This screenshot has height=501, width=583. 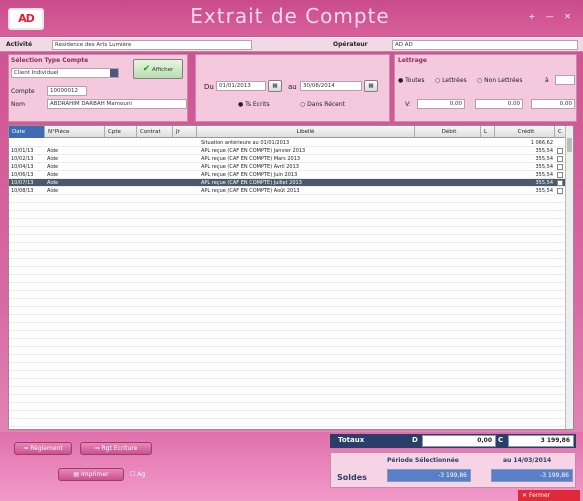 What do you see at coordinates (158, 69) in the screenshot?
I see `afficher-button: ✔ Afficher` at bounding box center [158, 69].